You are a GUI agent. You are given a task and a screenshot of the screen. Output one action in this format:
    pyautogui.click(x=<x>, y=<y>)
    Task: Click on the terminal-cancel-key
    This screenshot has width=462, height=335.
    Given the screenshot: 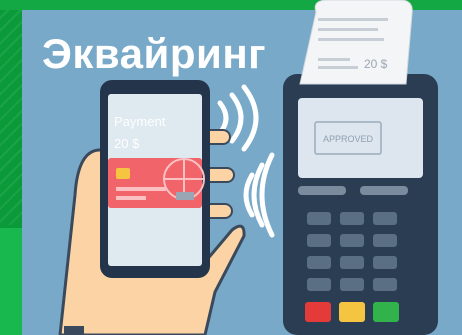 What is the action you would take?
    pyautogui.click(x=318, y=312)
    